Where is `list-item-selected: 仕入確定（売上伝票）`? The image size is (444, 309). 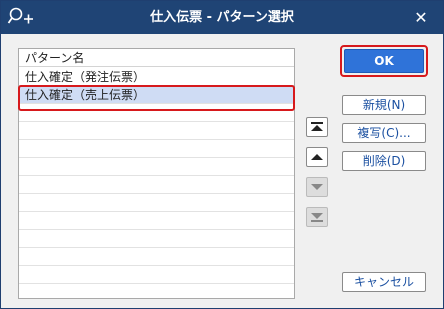
list-item-selected: 仕入確定（売上伝票） is located at coordinates (156, 95).